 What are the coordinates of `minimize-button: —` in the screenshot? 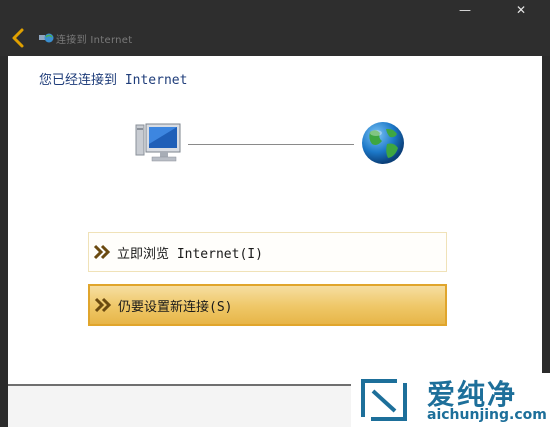 It's located at (465, 10).